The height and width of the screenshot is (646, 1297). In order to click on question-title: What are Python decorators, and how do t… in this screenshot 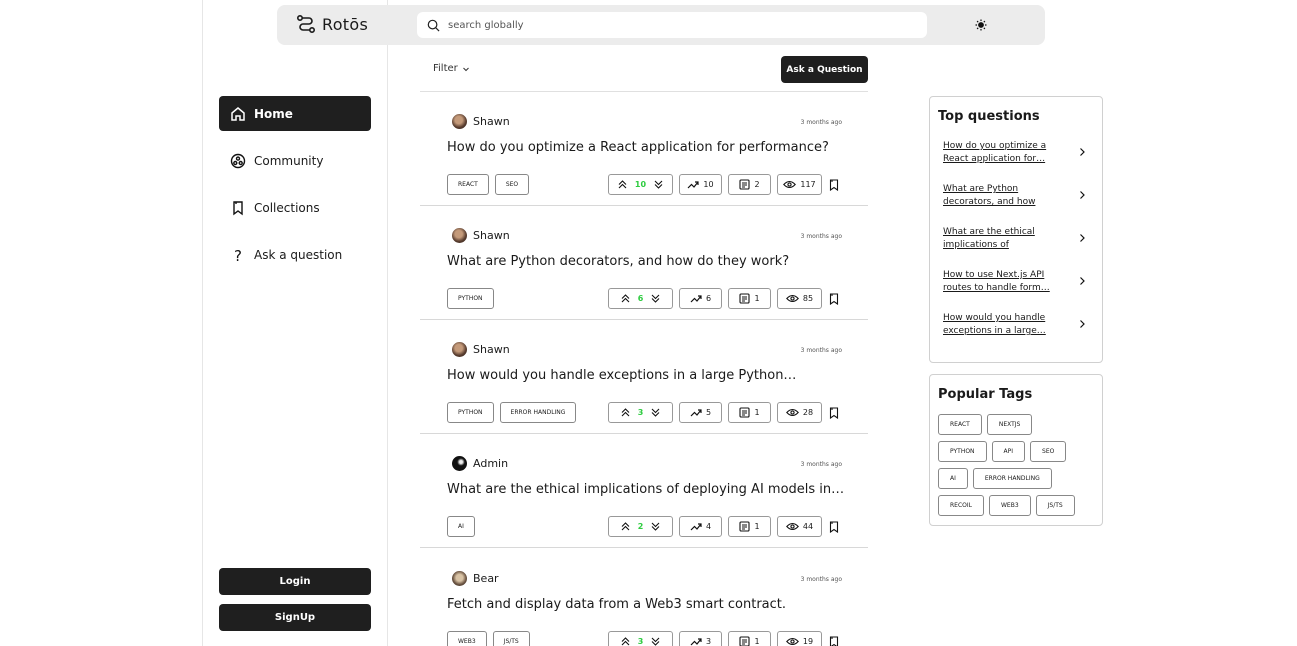, I will do `click(618, 261)`.